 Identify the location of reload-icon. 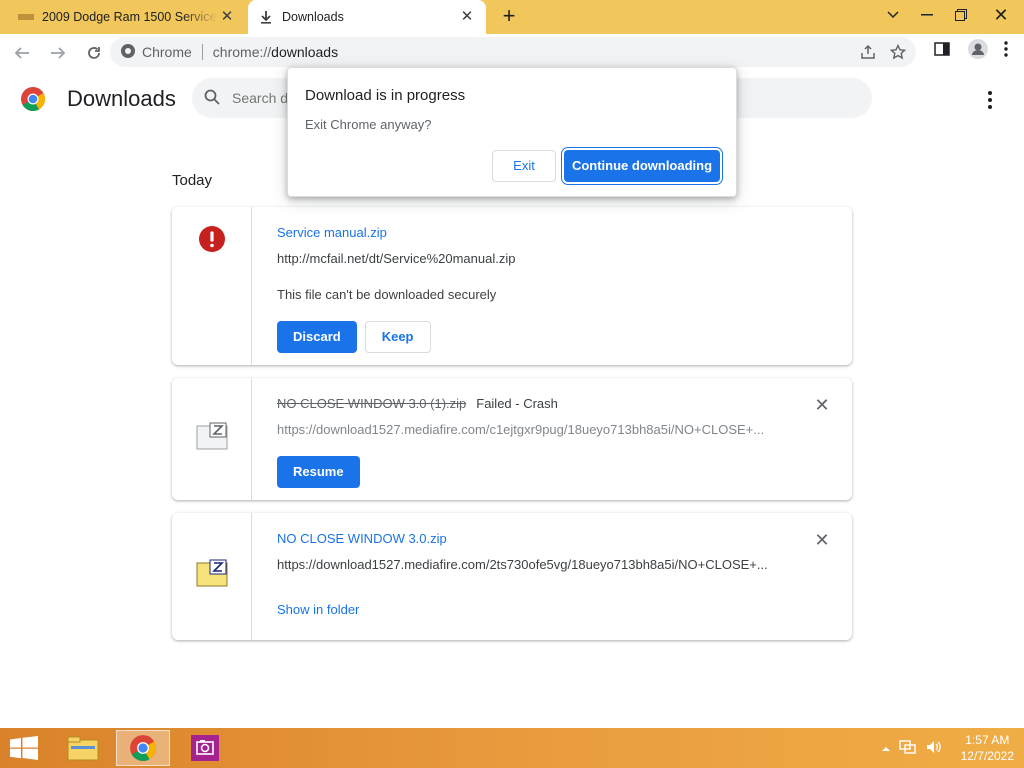
(94, 53).